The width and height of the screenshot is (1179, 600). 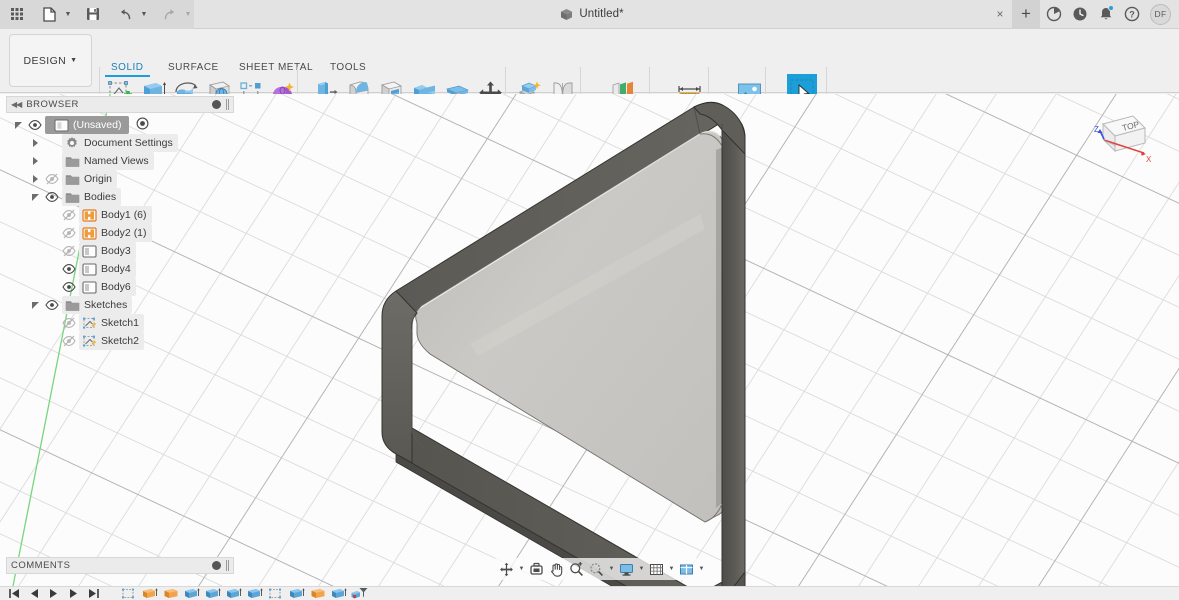 What do you see at coordinates (193, 67) in the screenshot?
I see `tab-surface: SURFACE` at bounding box center [193, 67].